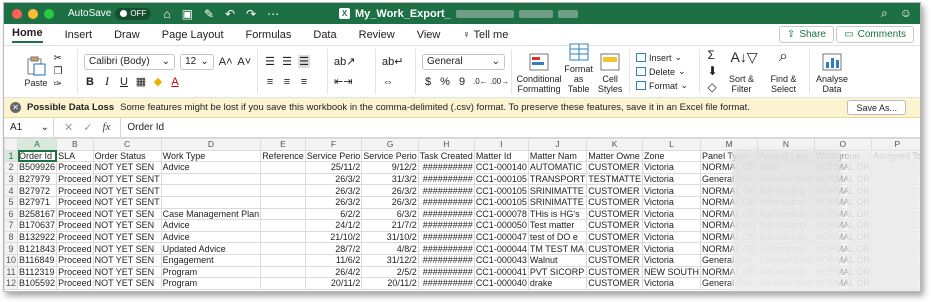 This screenshot has height=302, width=934. Describe the element at coordinates (283, 167) in the screenshot. I see `cell-e2` at that location.